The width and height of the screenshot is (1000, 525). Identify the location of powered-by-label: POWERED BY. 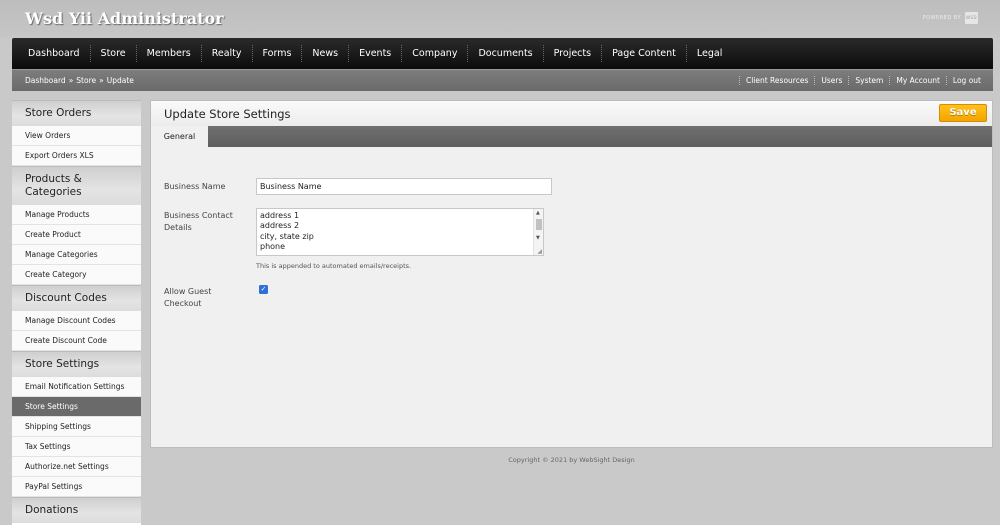
(941, 18).